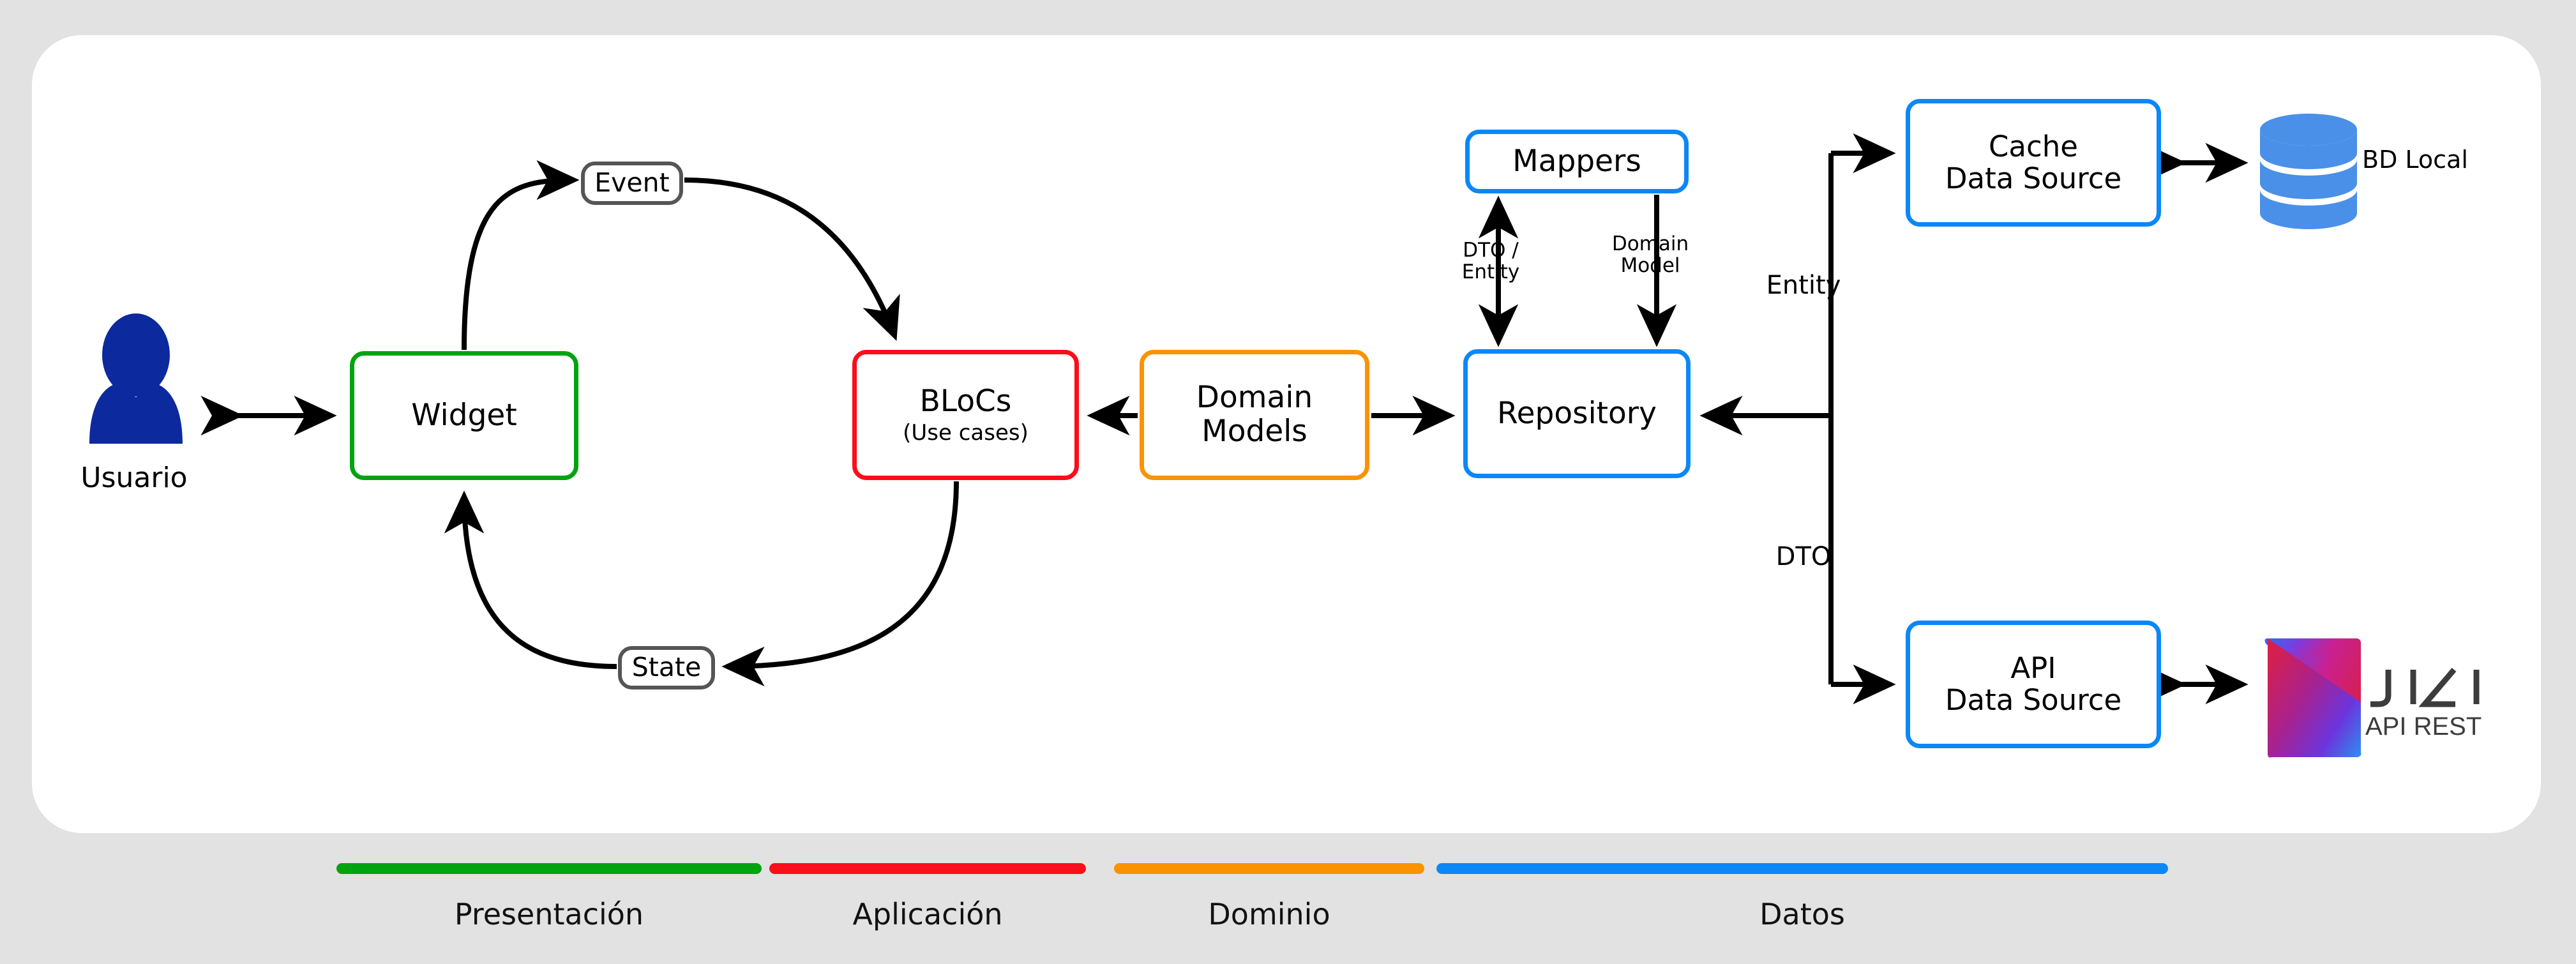 The width and height of the screenshot is (2576, 964). What do you see at coordinates (1803, 285) in the screenshot?
I see `edge-label-entity: Entity` at bounding box center [1803, 285].